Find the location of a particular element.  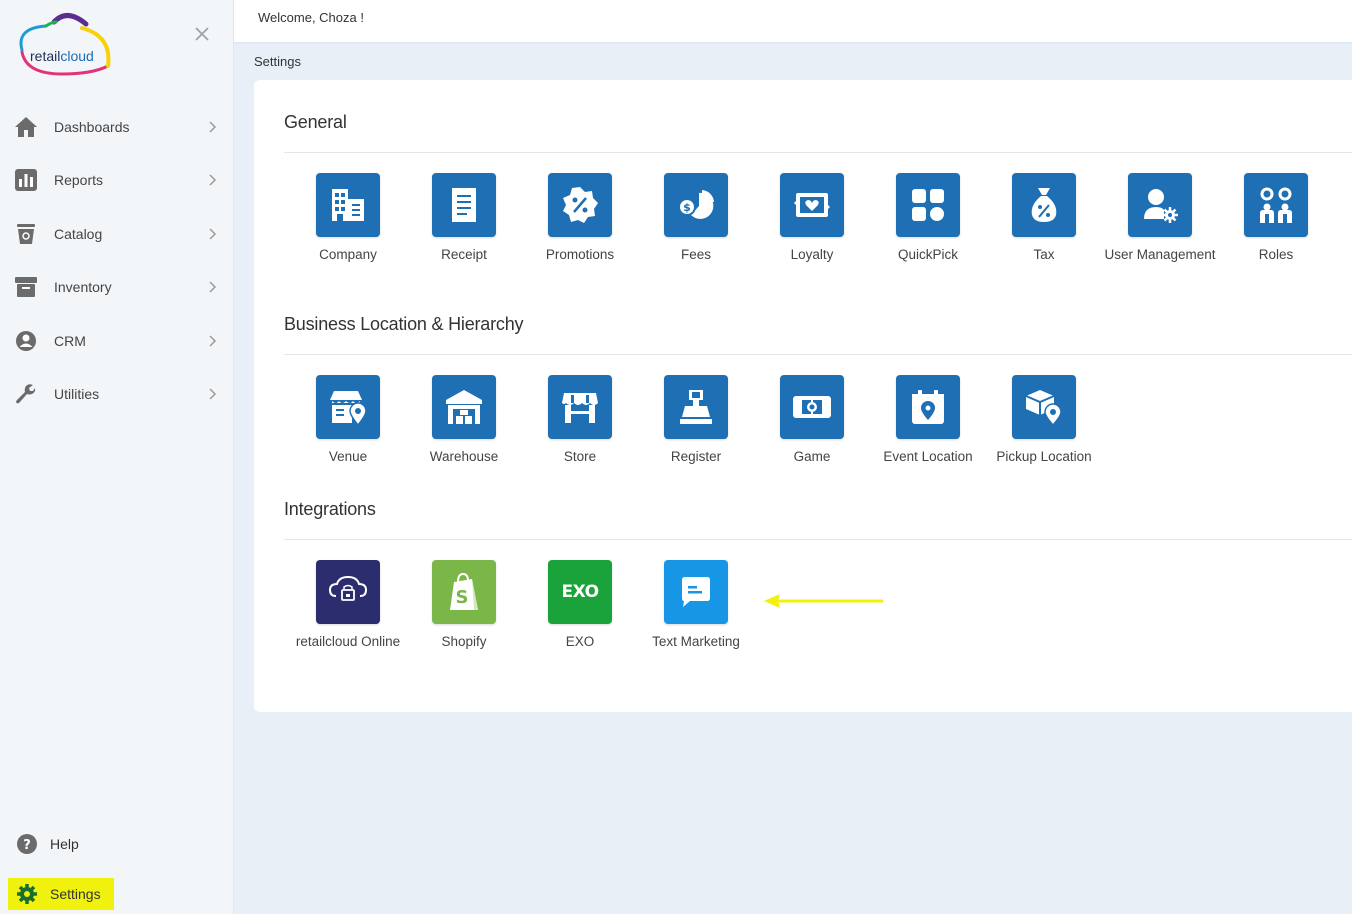

sidebar-item-label: Catalog is located at coordinates (78, 233).